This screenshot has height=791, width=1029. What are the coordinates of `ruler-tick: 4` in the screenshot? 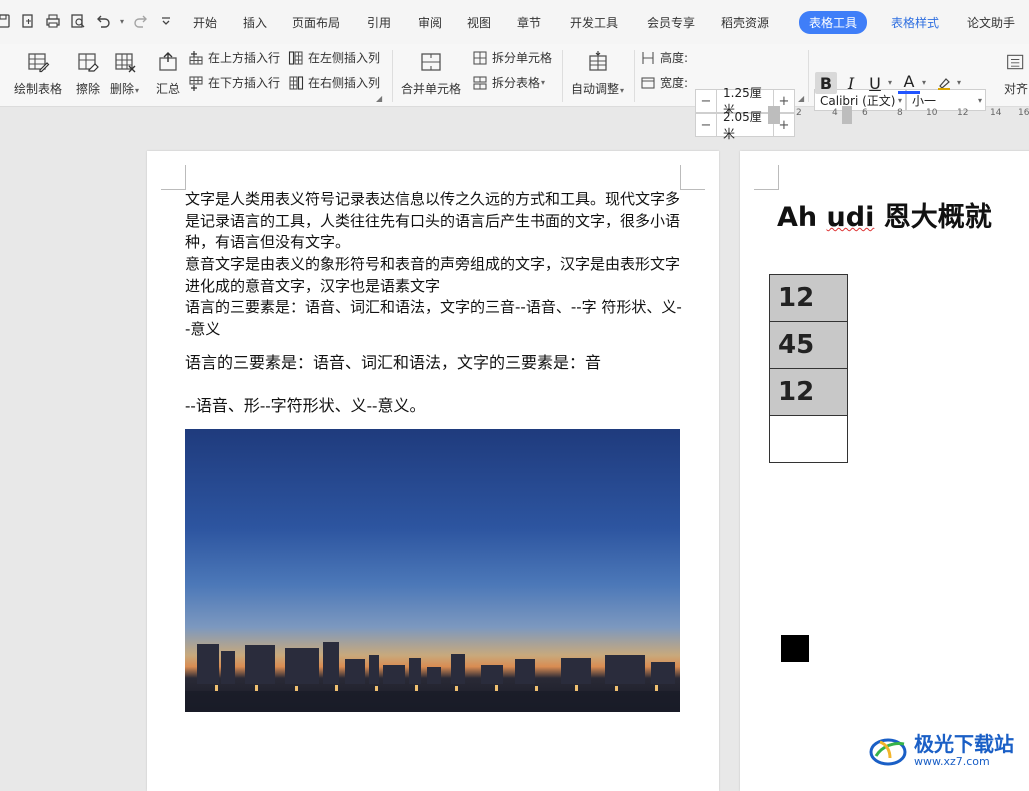 It's located at (835, 113).